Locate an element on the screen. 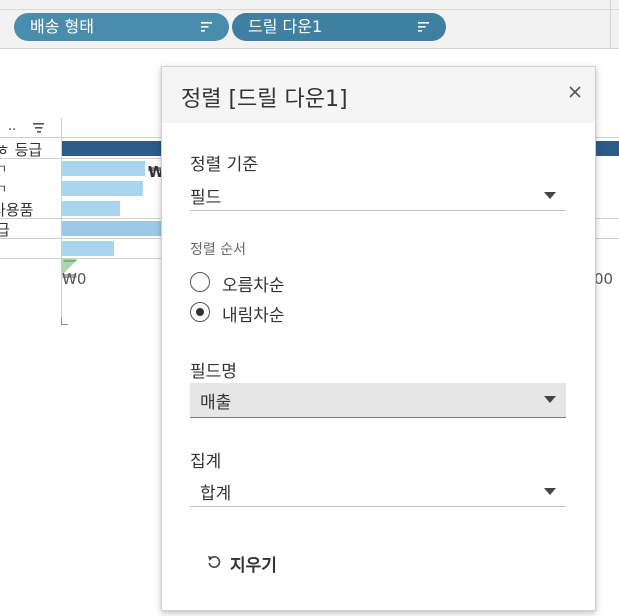 The height and width of the screenshot is (616, 619). pill-shipping-type: 배송 형태 is located at coordinates (121, 27).